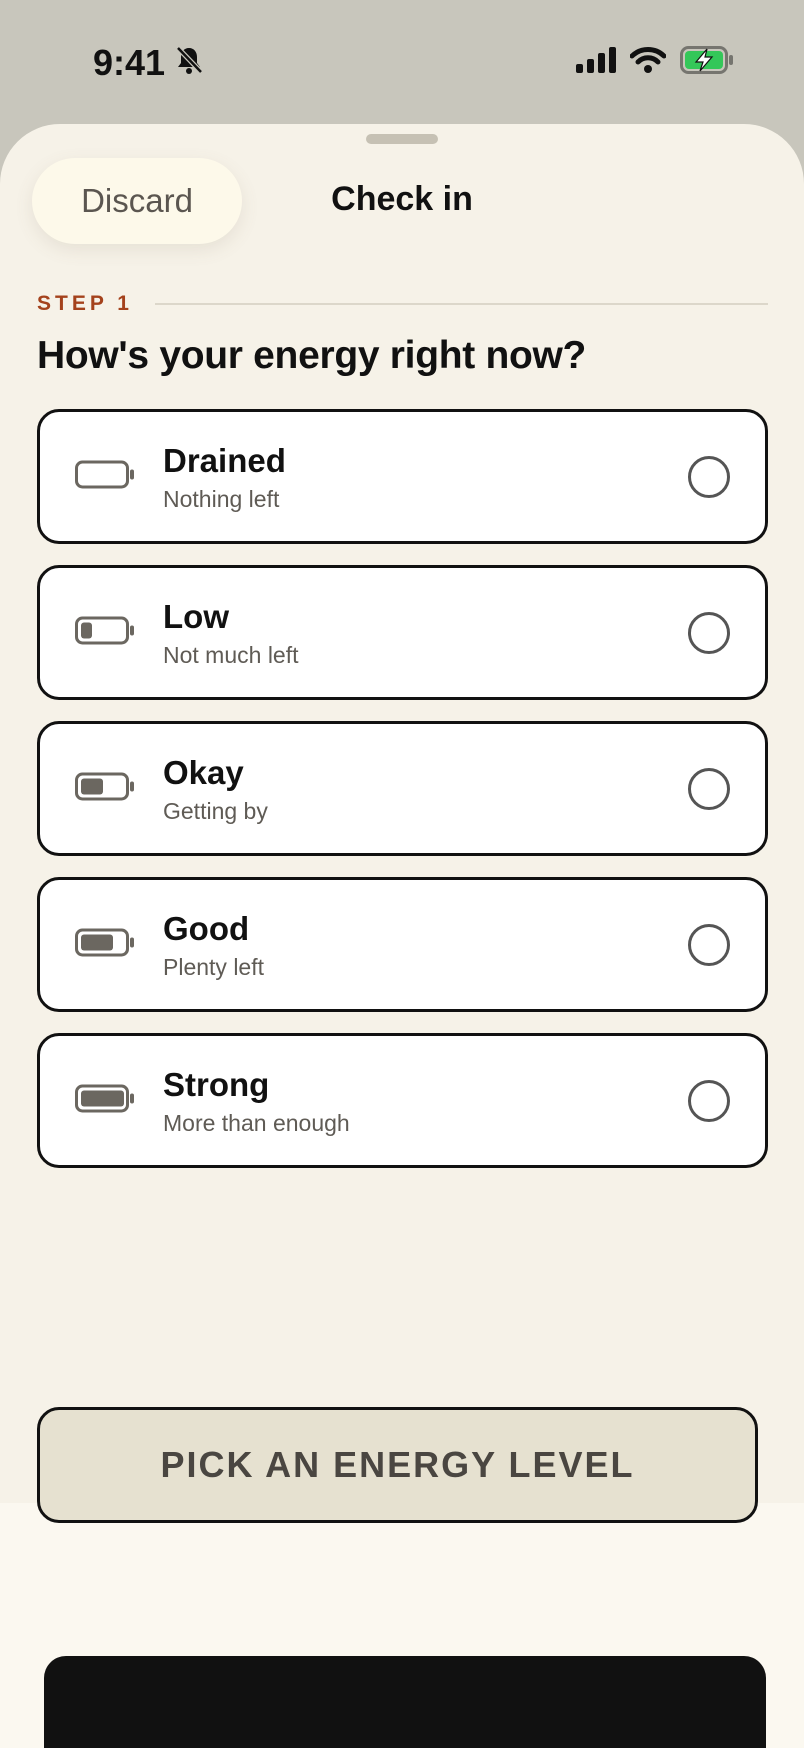  Describe the element at coordinates (215, 811) in the screenshot. I see `option-description: Getting by` at that location.